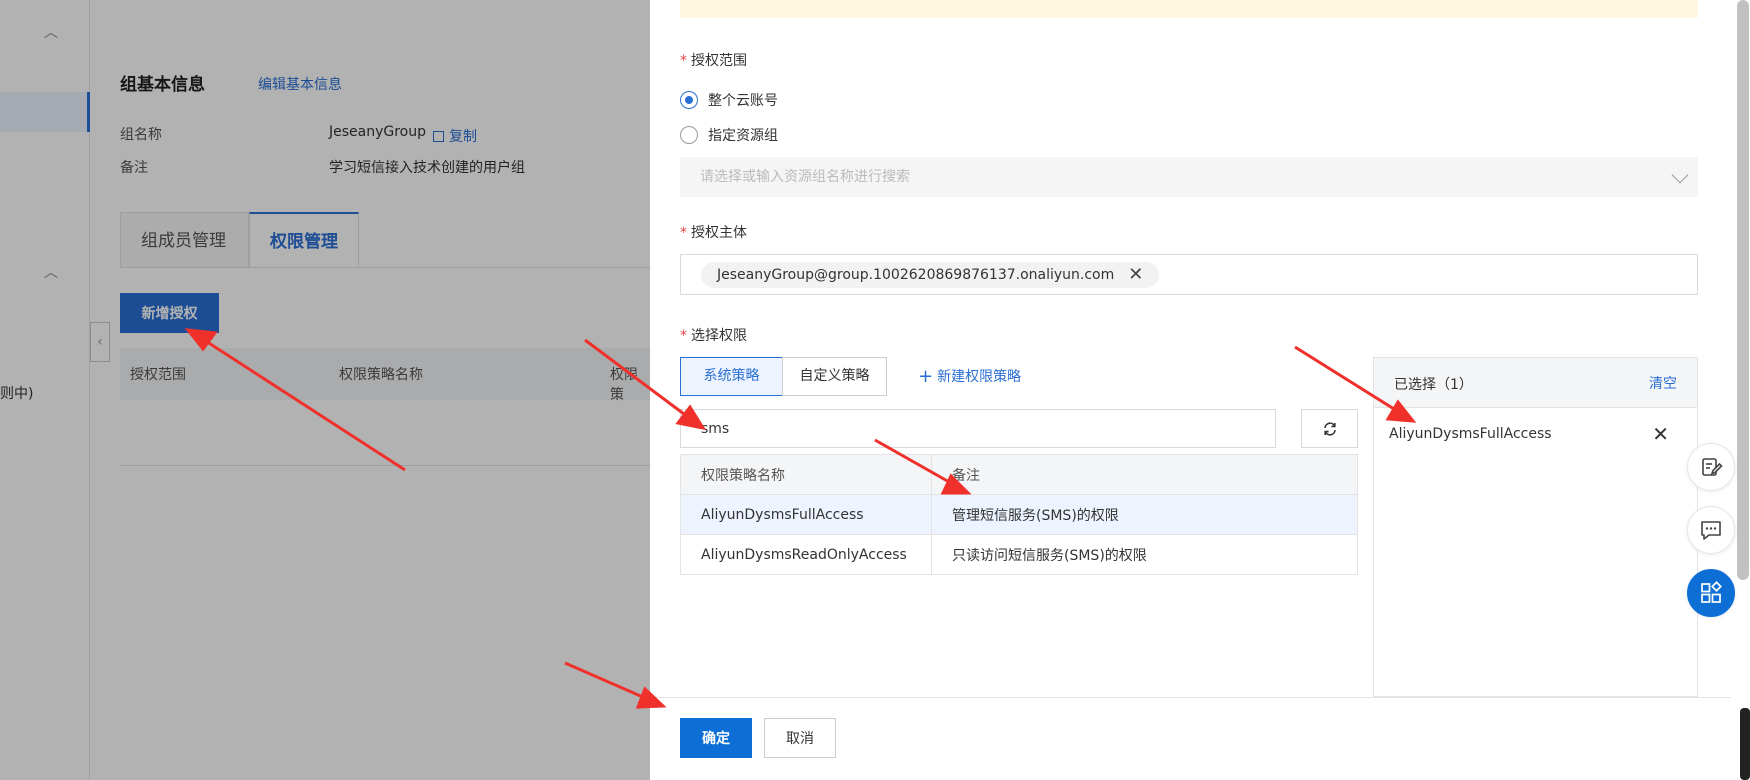  What do you see at coordinates (1745, 744) in the screenshot?
I see `scrollbar-handle` at bounding box center [1745, 744].